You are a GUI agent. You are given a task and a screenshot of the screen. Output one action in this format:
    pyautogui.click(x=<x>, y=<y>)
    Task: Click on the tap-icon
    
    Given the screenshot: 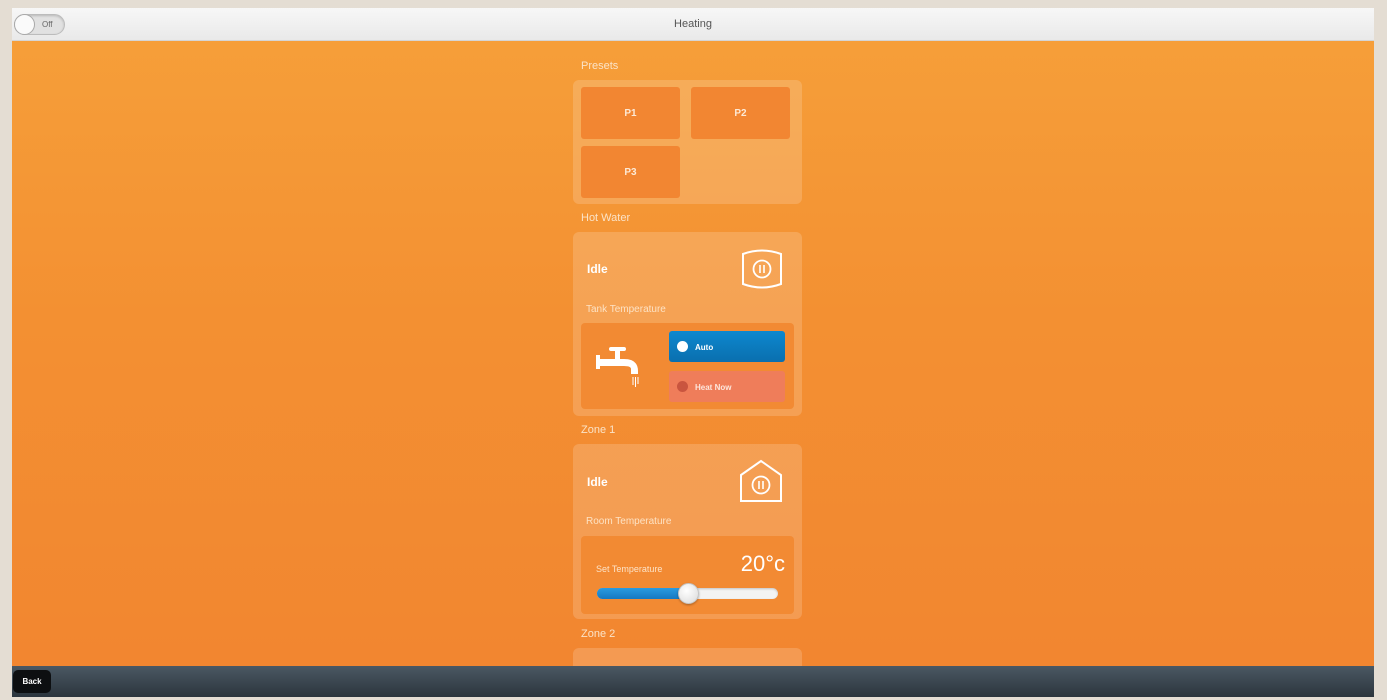 What is the action you would take?
    pyautogui.click(x=622, y=366)
    